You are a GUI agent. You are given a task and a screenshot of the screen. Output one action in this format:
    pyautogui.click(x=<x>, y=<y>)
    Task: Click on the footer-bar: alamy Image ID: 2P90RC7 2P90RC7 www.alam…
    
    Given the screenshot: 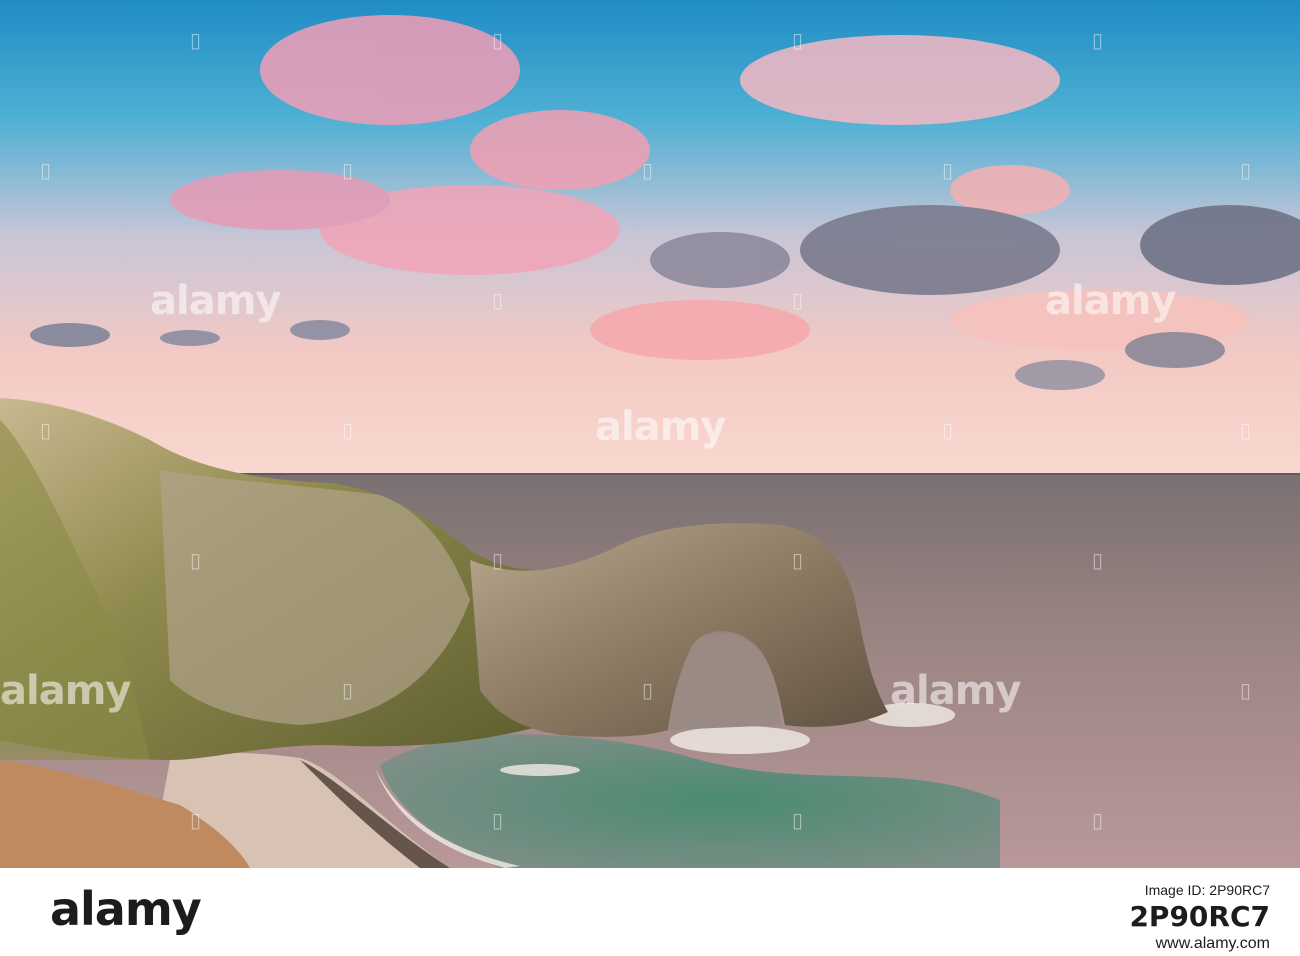 What is the action you would take?
    pyautogui.click(x=650, y=912)
    